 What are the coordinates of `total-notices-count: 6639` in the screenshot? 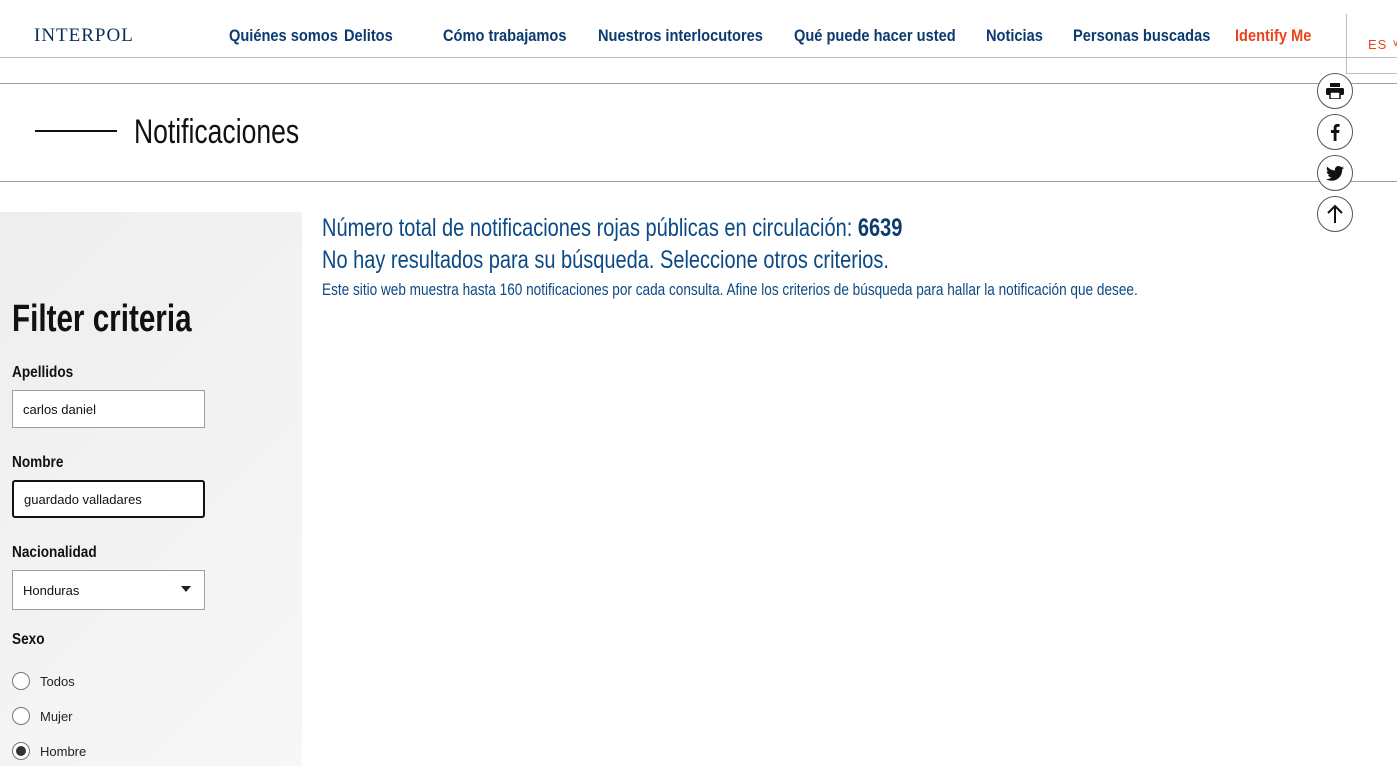 It's located at (880, 228).